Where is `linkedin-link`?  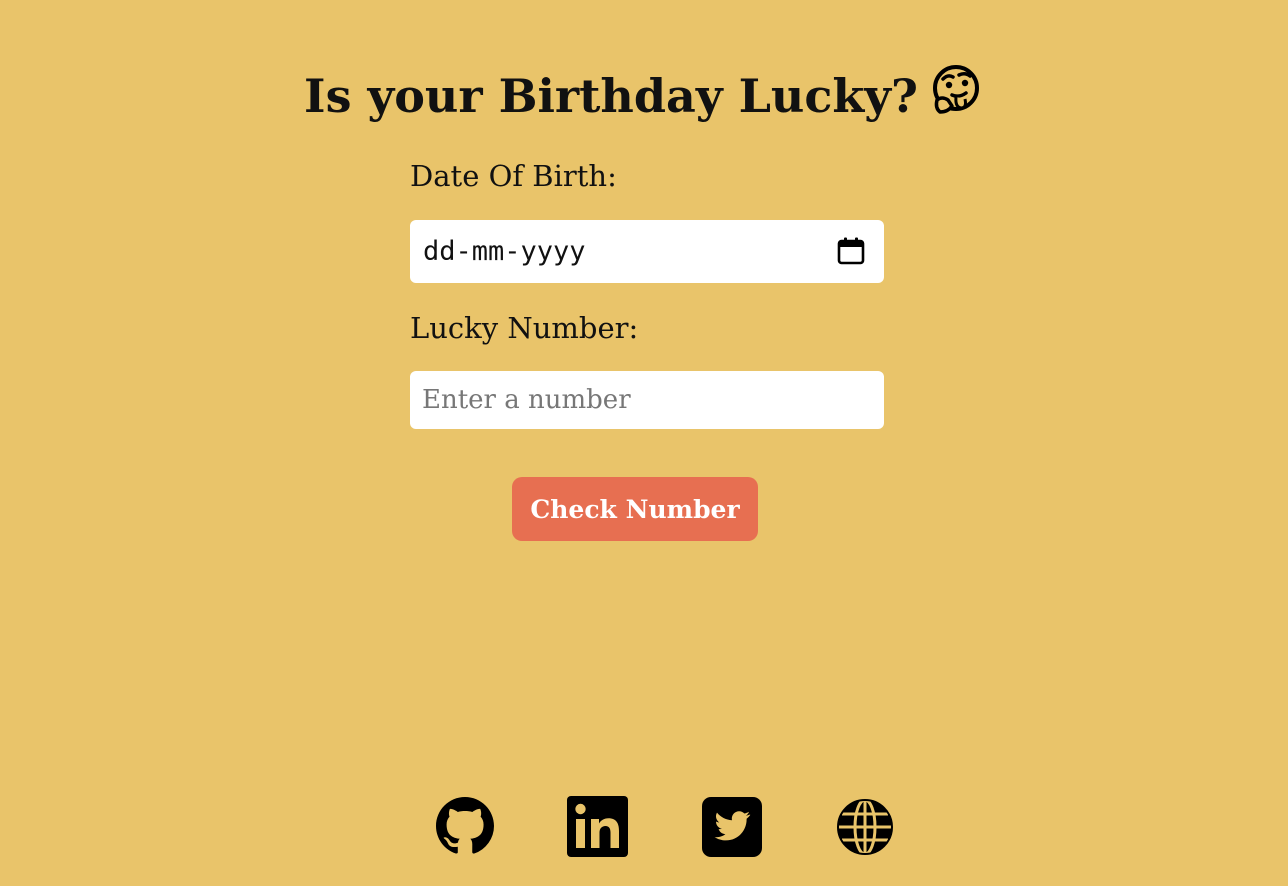 linkedin-link is located at coordinates (597, 826).